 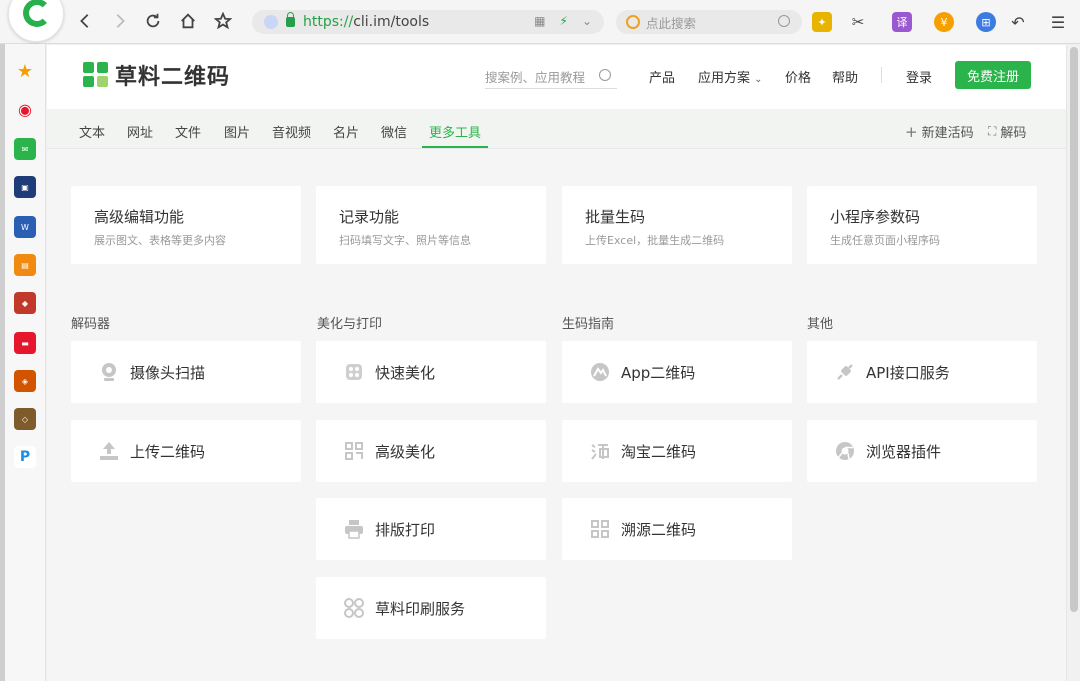 I want to click on new-live-code-button: + 新建活码, so click(x=939, y=132).